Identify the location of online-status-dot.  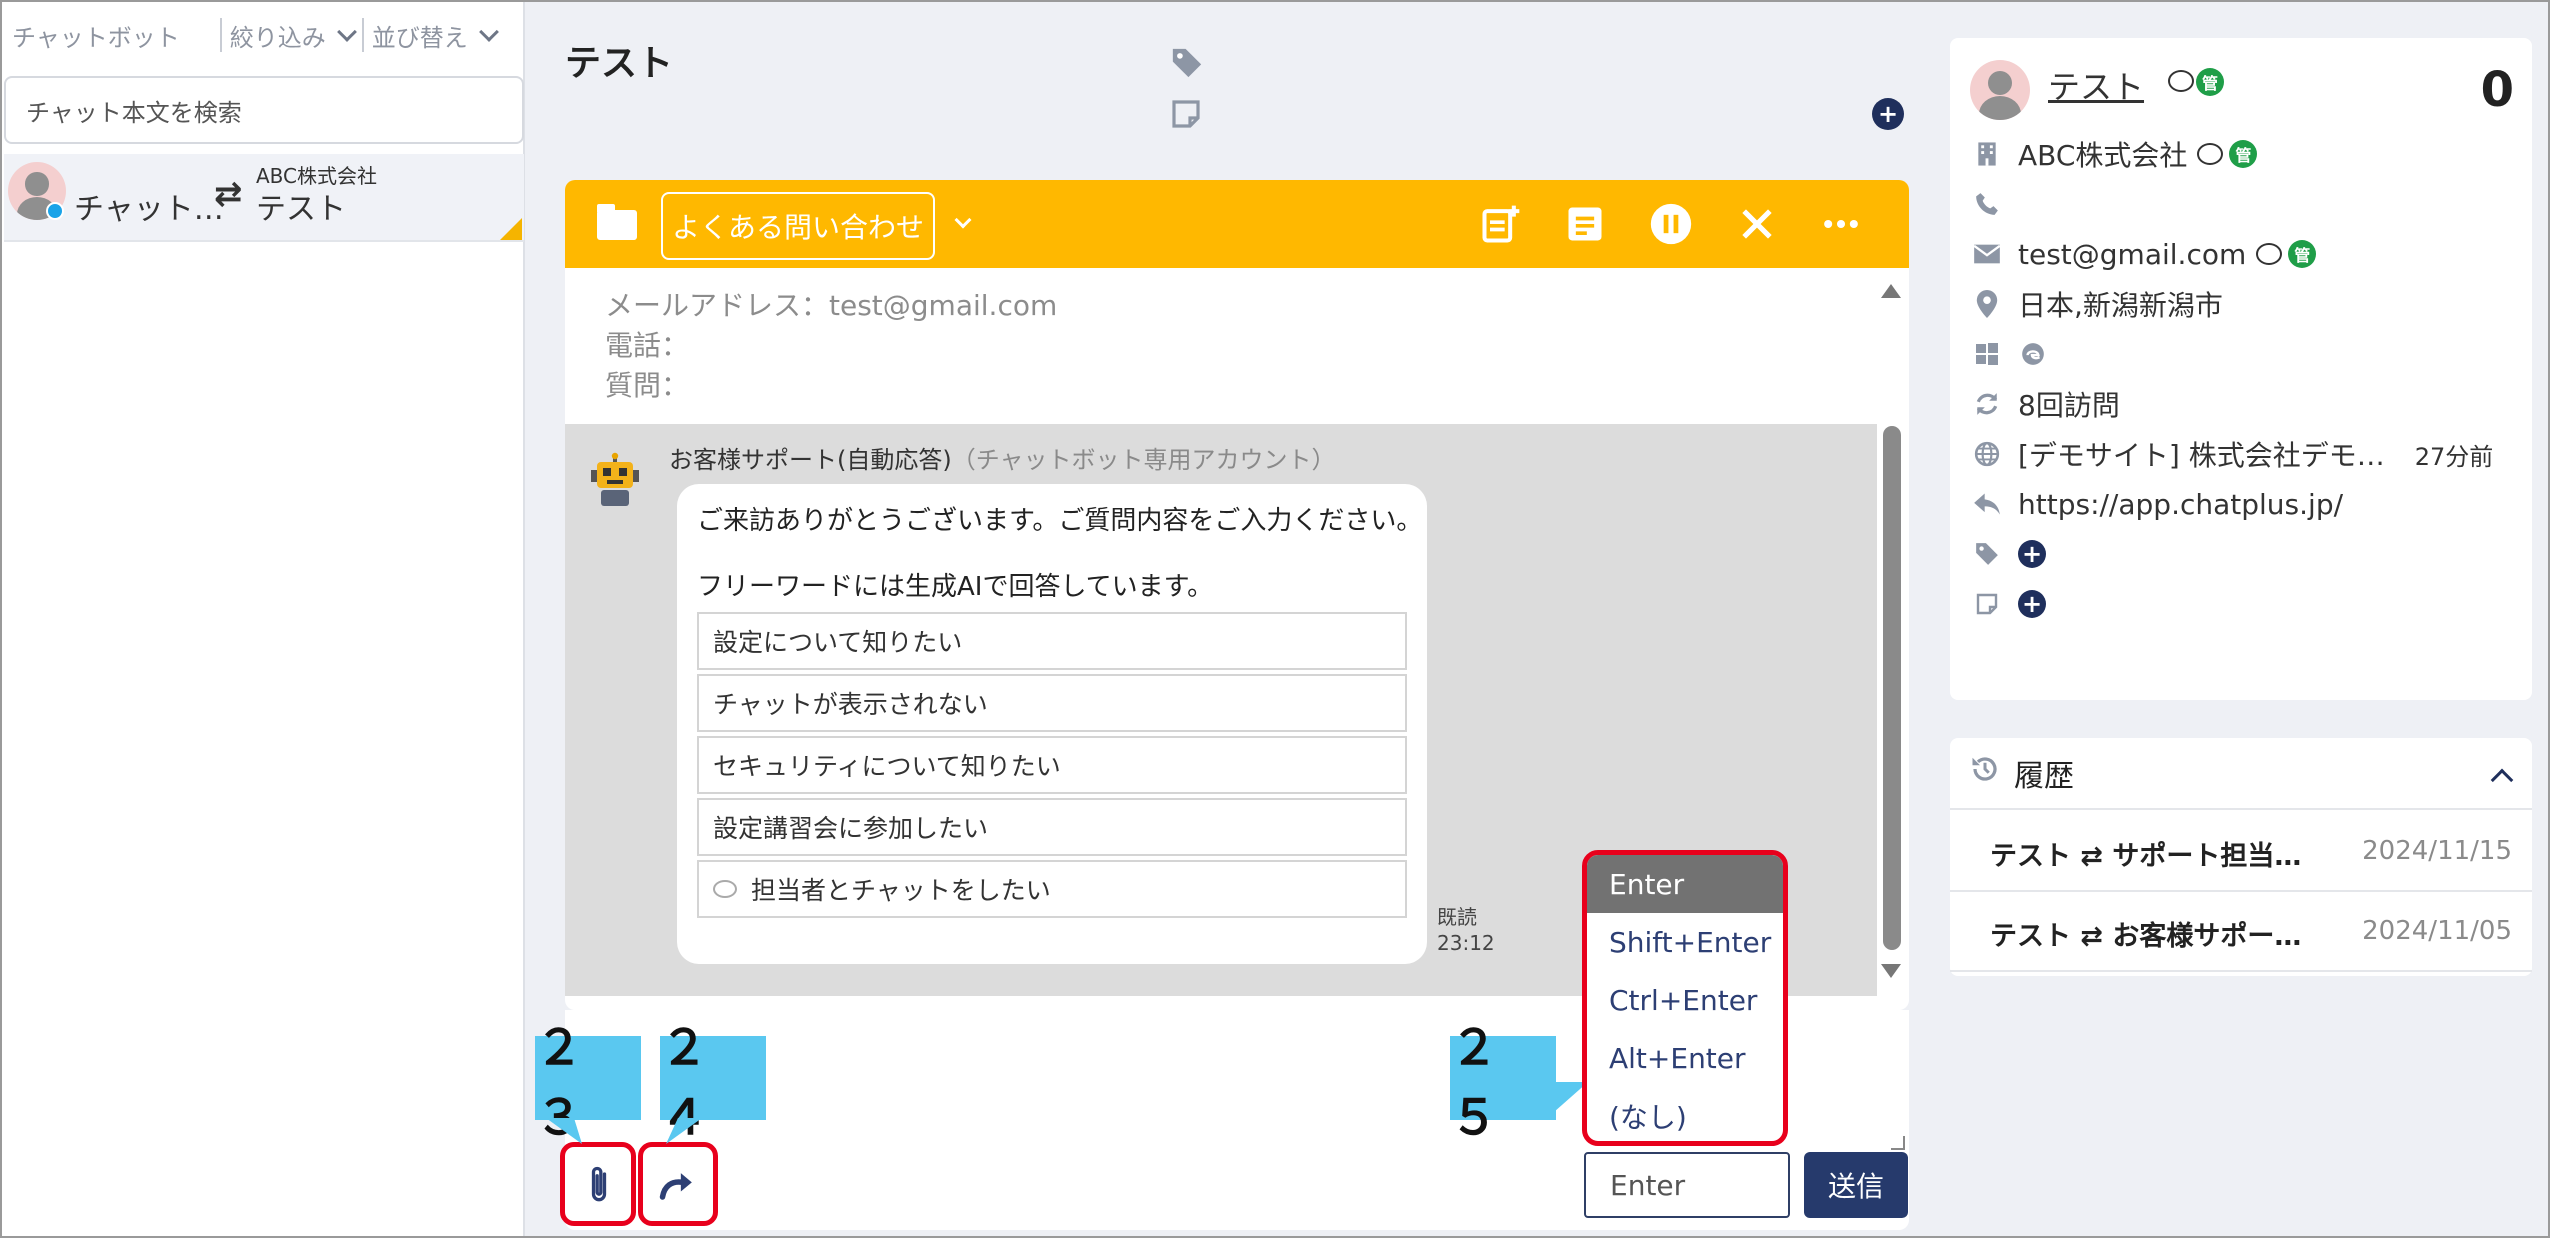
(55, 211).